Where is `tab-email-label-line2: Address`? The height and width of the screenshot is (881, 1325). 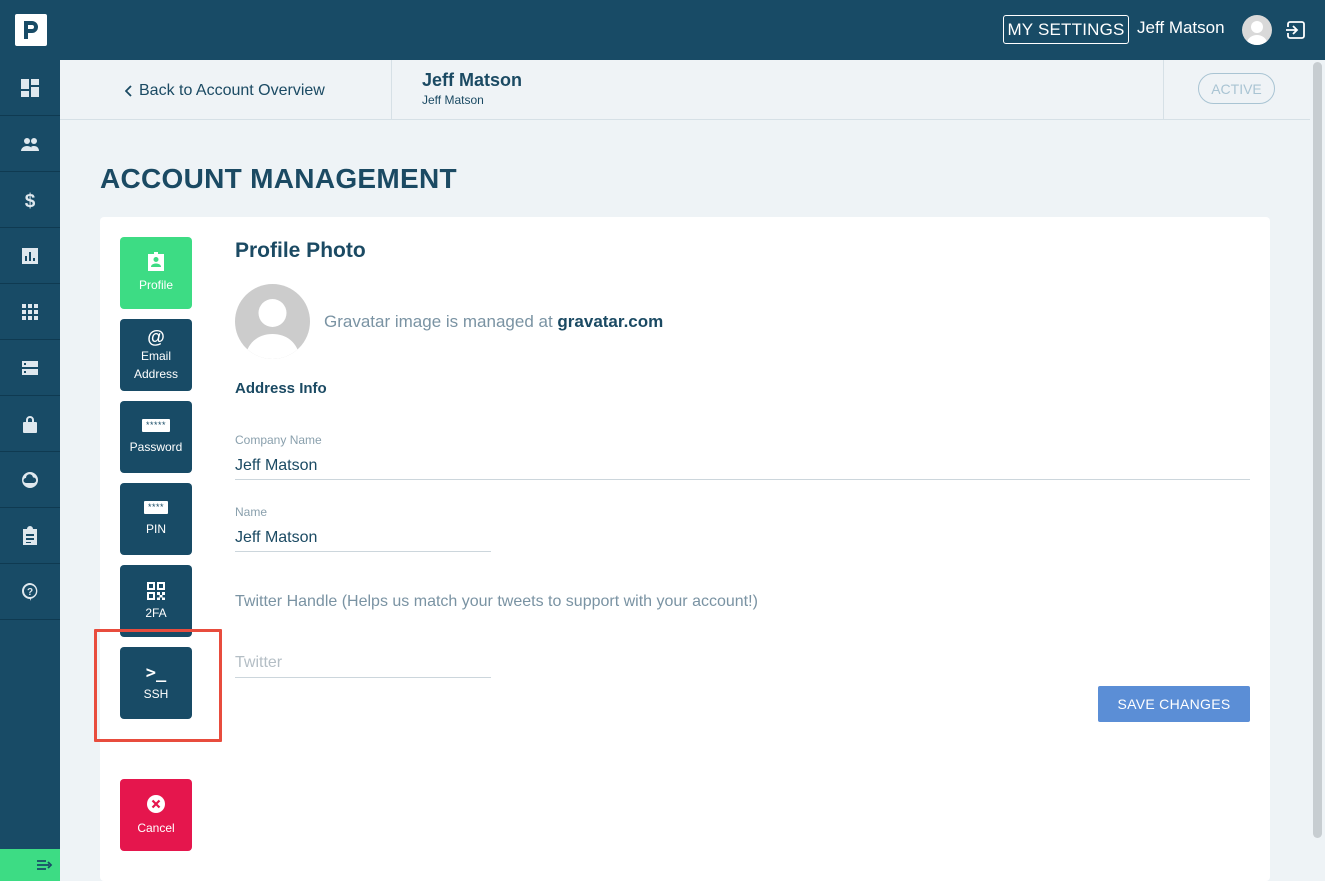
tab-email-label-line2: Address is located at coordinates (156, 374).